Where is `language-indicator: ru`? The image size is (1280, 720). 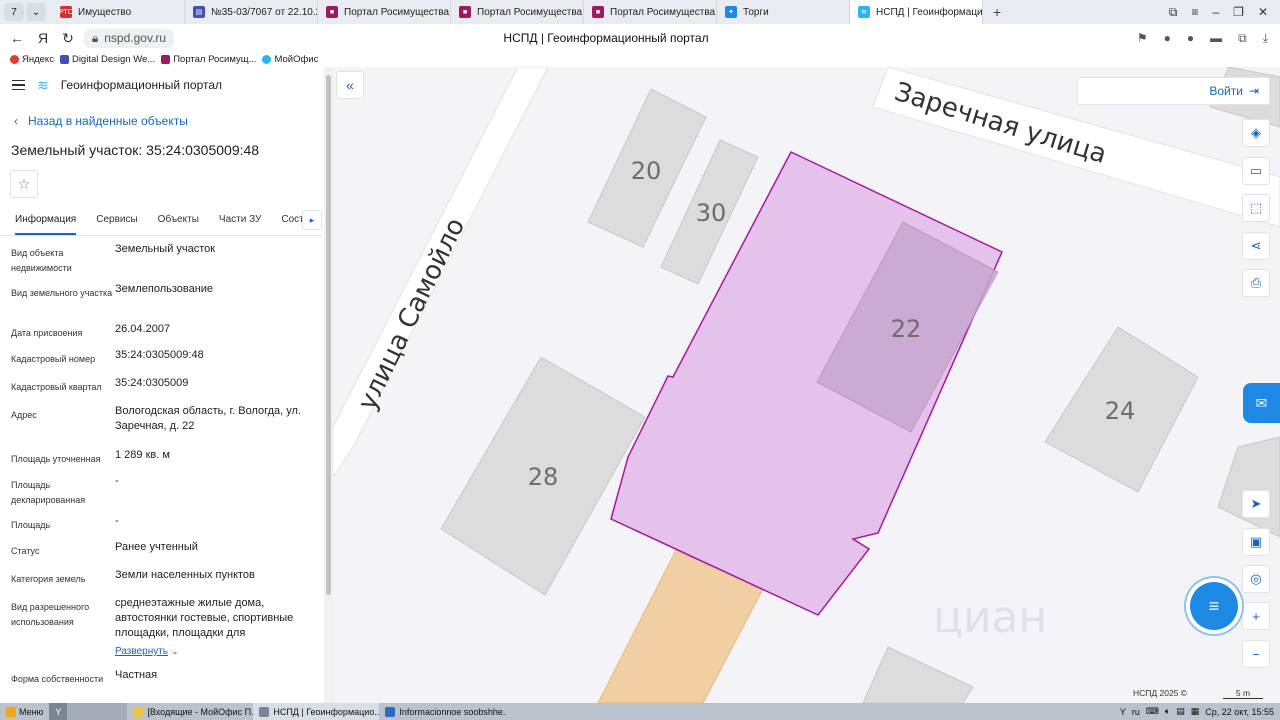 language-indicator: ru is located at coordinates (1136, 712).